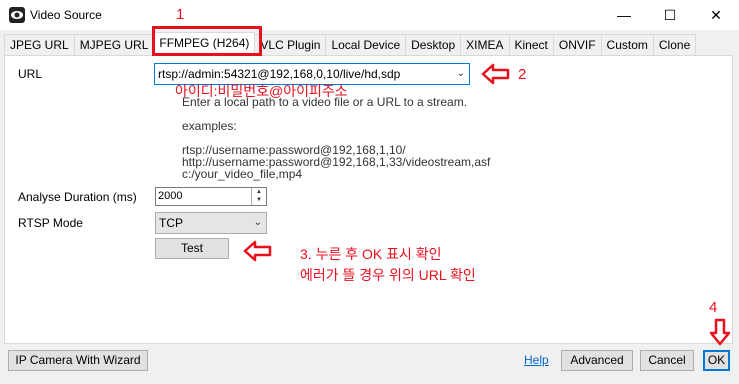  What do you see at coordinates (290, 44) in the screenshot?
I see `tab-vlc-plugin: VLC Plugin` at bounding box center [290, 44].